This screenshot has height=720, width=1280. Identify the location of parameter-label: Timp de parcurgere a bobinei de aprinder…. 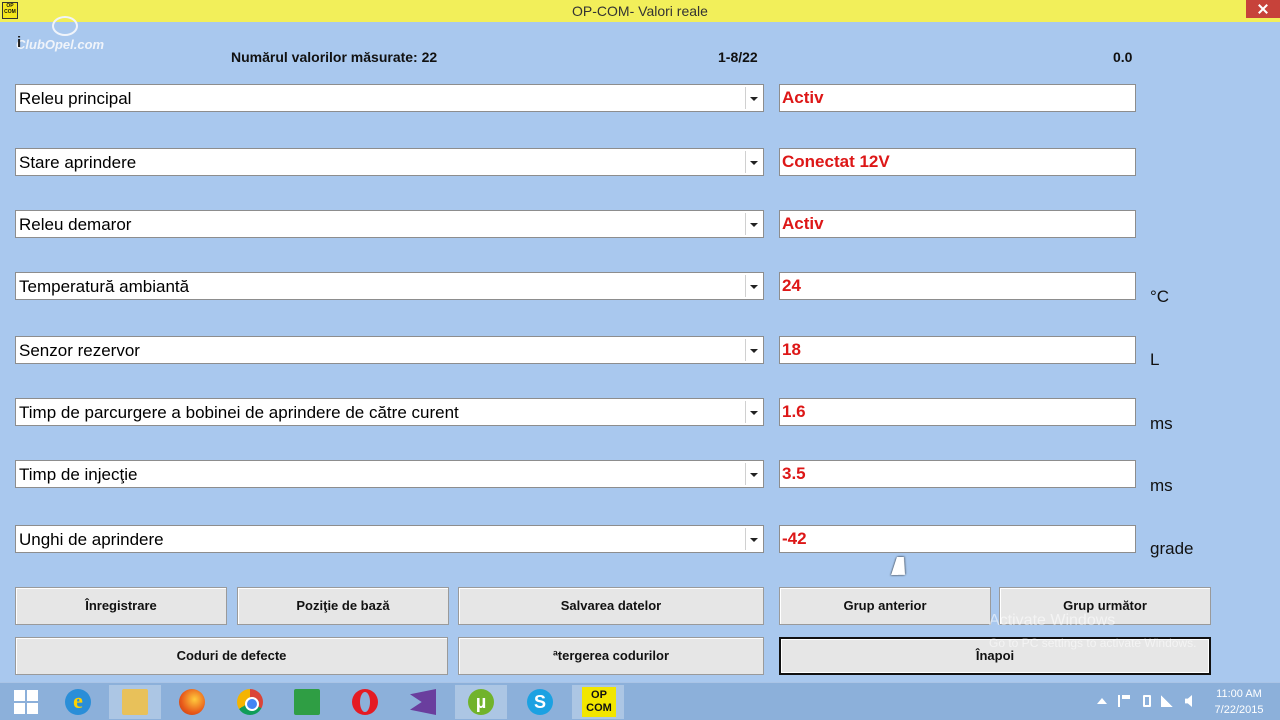
(239, 412).